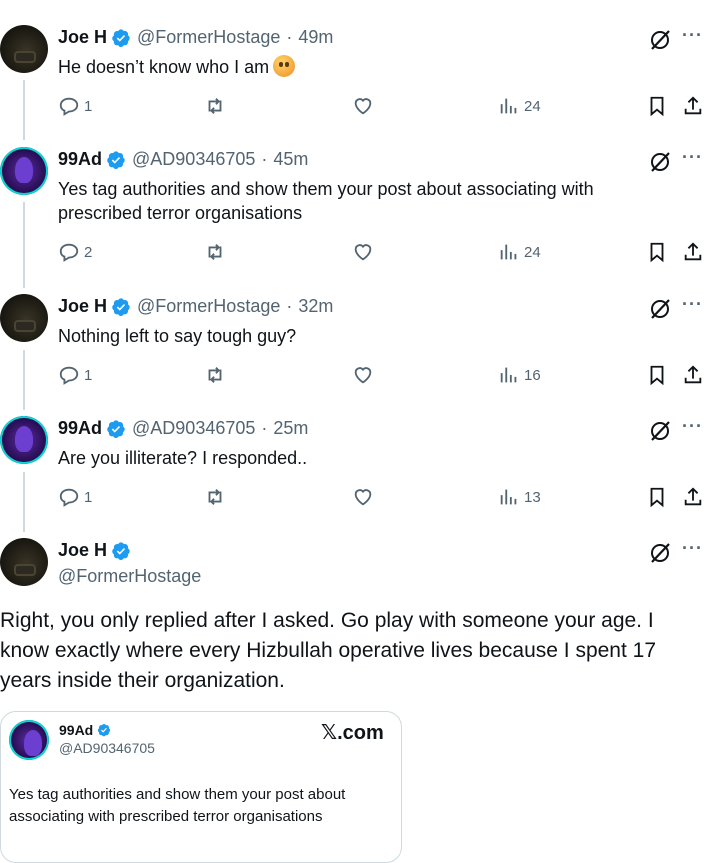 The height and width of the screenshot is (863, 722). Describe the element at coordinates (315, 37) in the screenshot. I see `timestamp: 49m` at that location.